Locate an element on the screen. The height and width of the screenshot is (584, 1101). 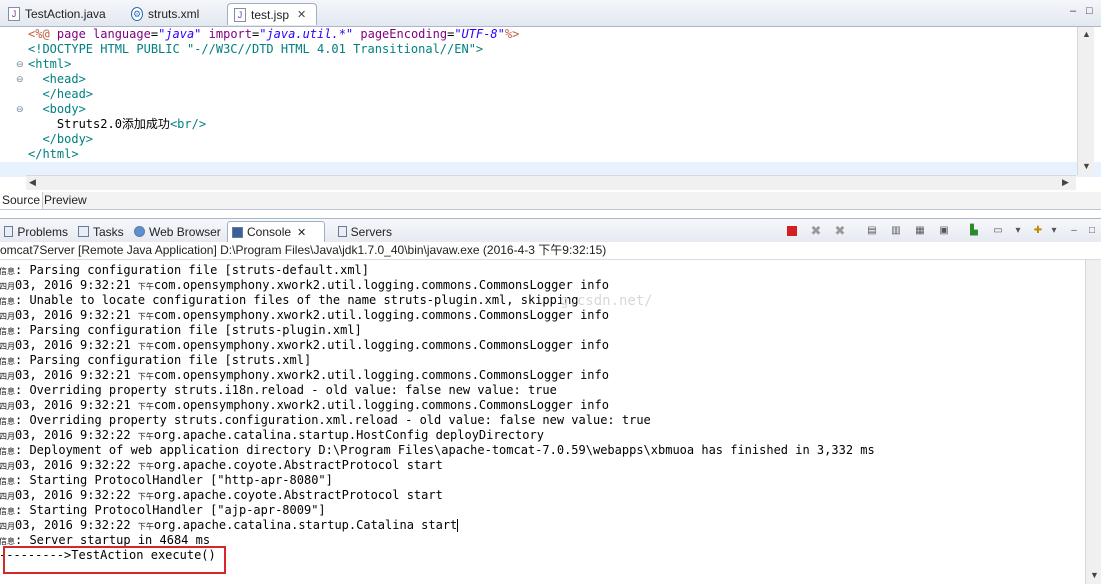
console-vertical-scrollbar: ▼ is located at coordinates (1093, 422).